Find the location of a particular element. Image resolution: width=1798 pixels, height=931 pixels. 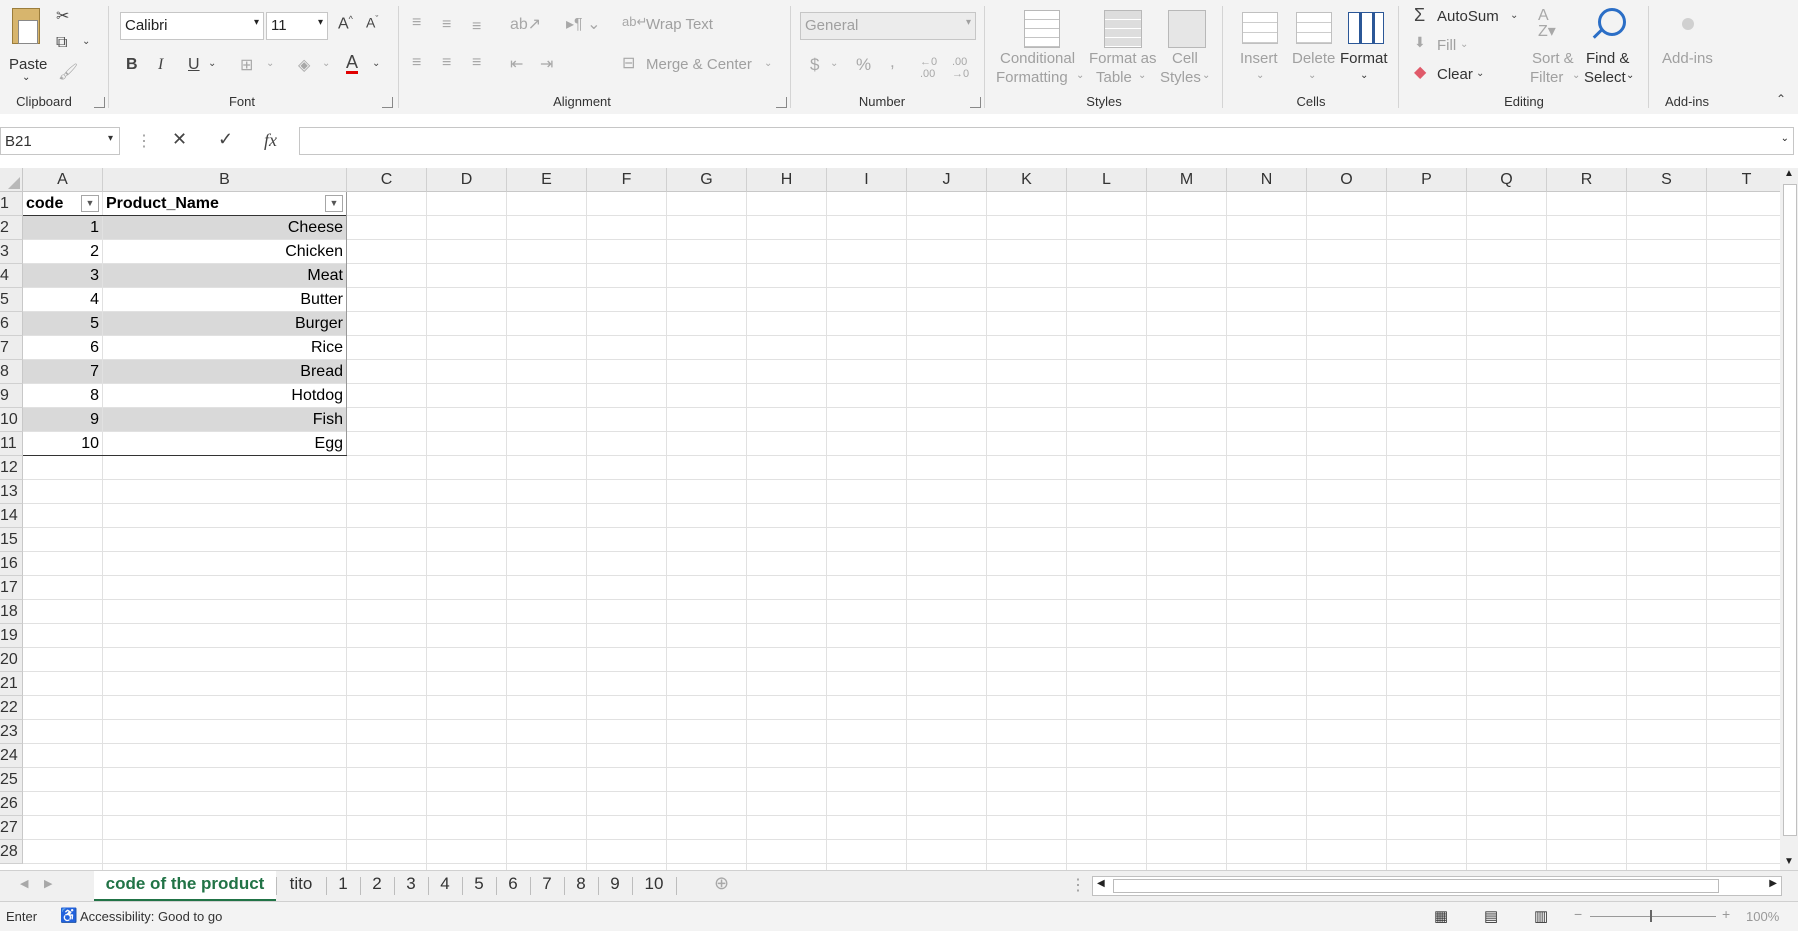

column-header-r: R is located at coordinates (1587, 180).